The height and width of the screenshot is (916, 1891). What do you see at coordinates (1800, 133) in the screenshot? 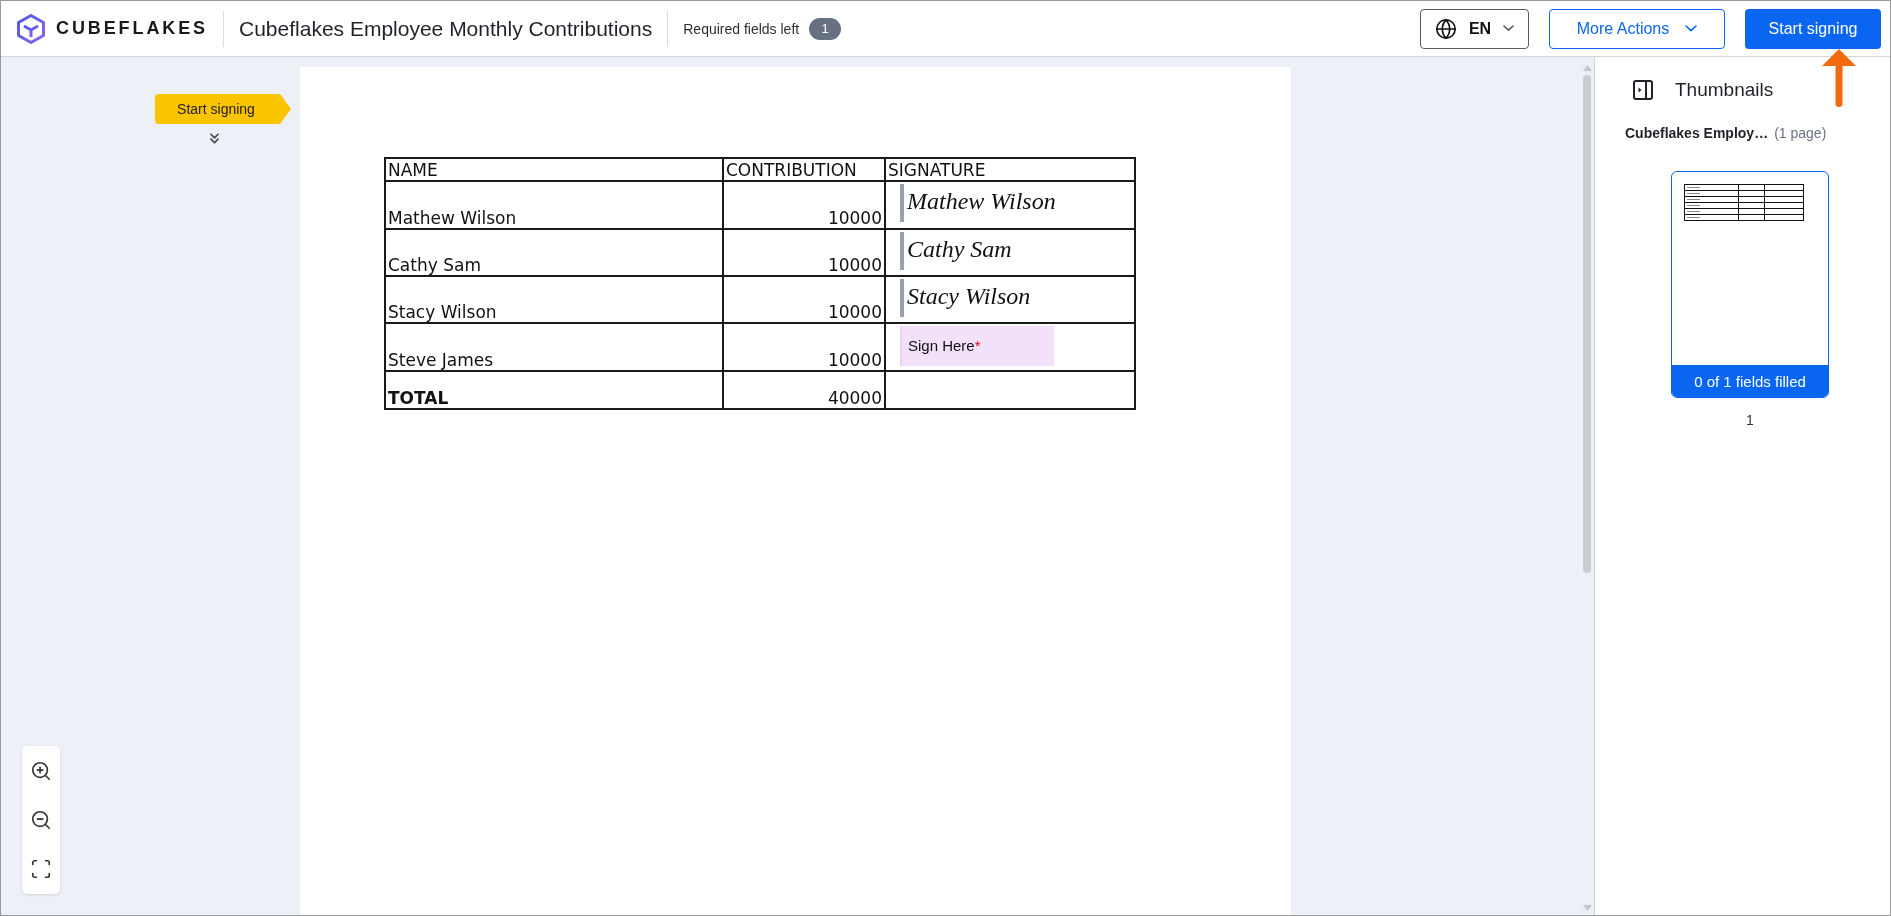
I see `page-count: (1 page)` at bounding box center [1800, 133].